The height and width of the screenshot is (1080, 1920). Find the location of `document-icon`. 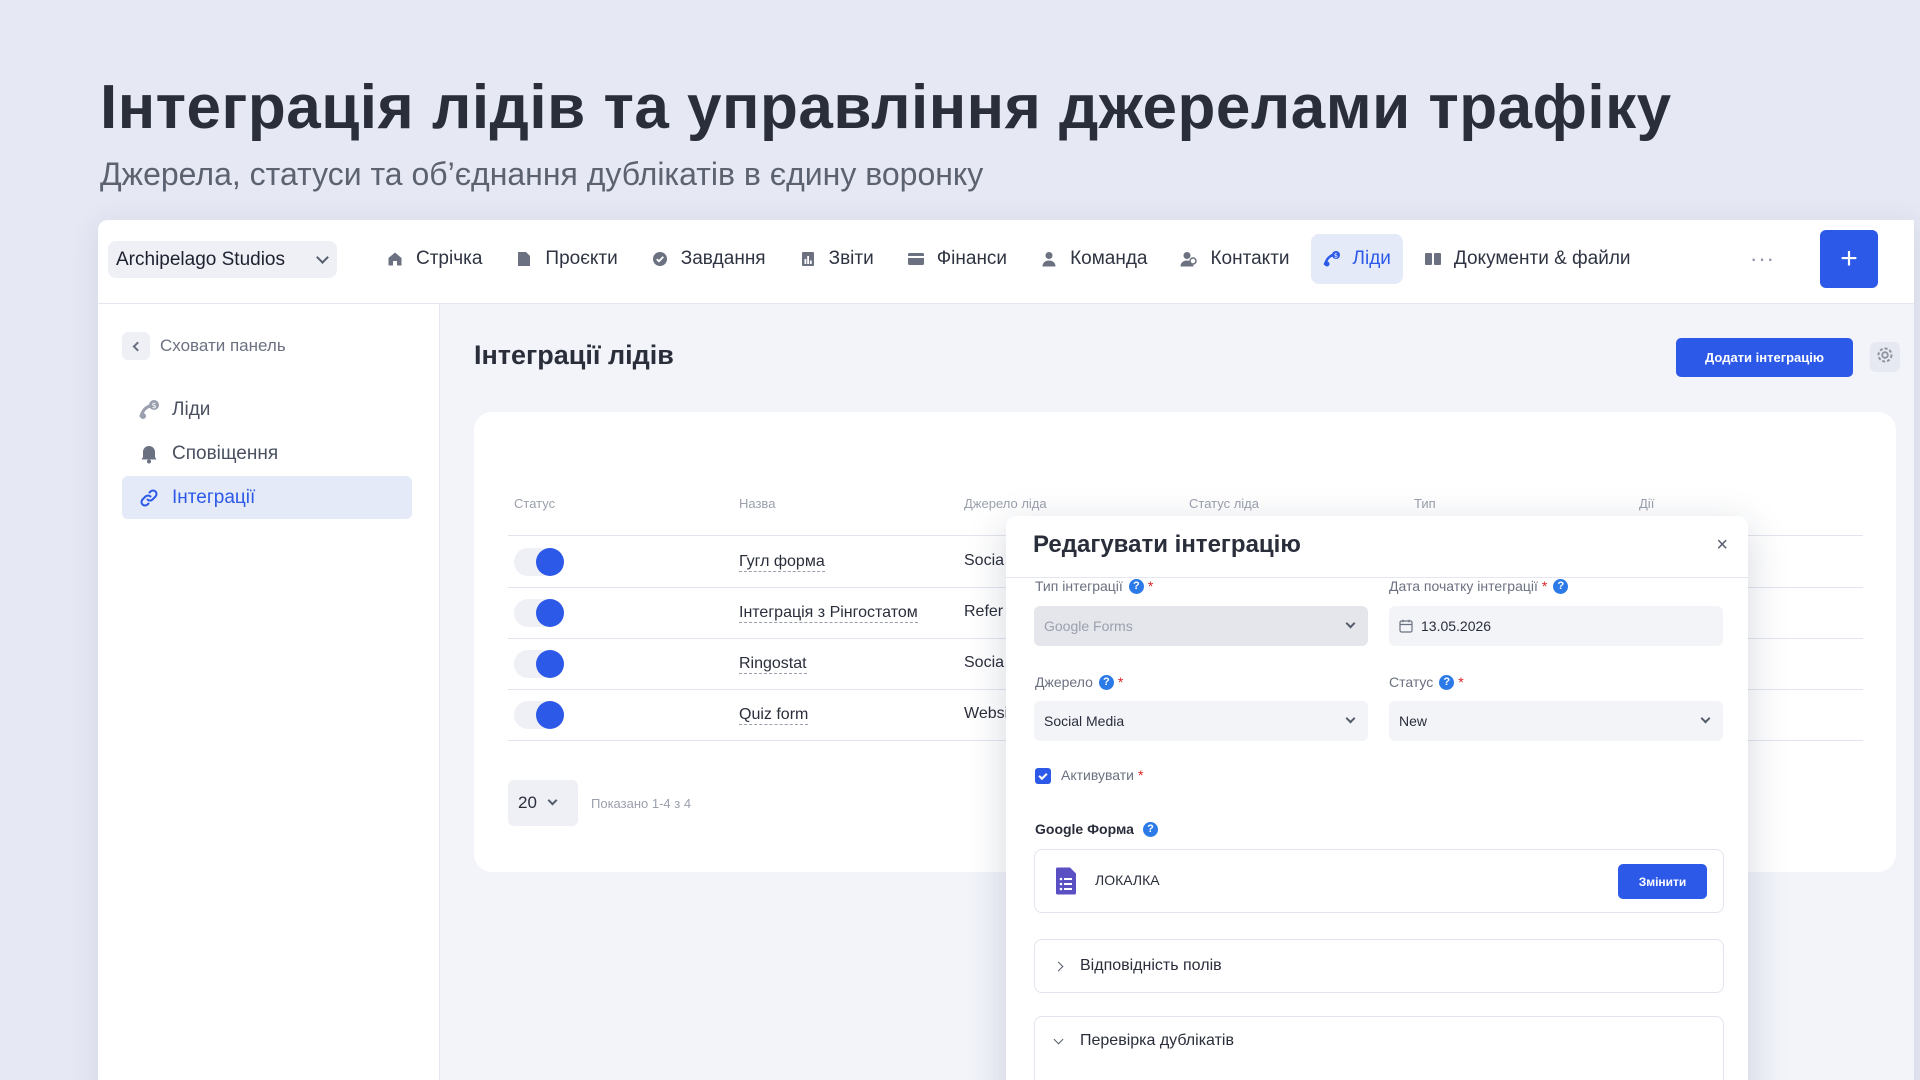

document-icon is located at coordinates (524, 259).